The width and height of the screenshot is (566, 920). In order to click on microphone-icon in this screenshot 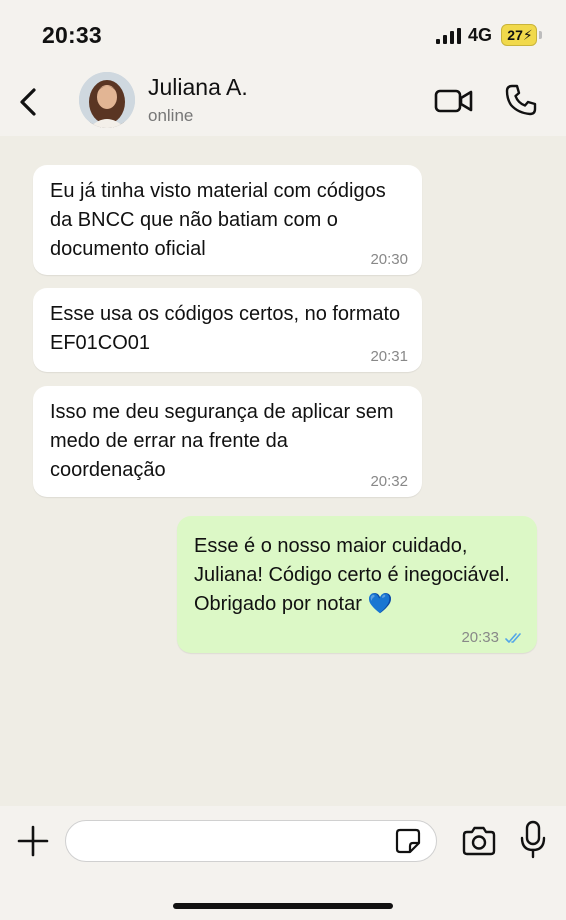, I will do `click(533, 840)`.